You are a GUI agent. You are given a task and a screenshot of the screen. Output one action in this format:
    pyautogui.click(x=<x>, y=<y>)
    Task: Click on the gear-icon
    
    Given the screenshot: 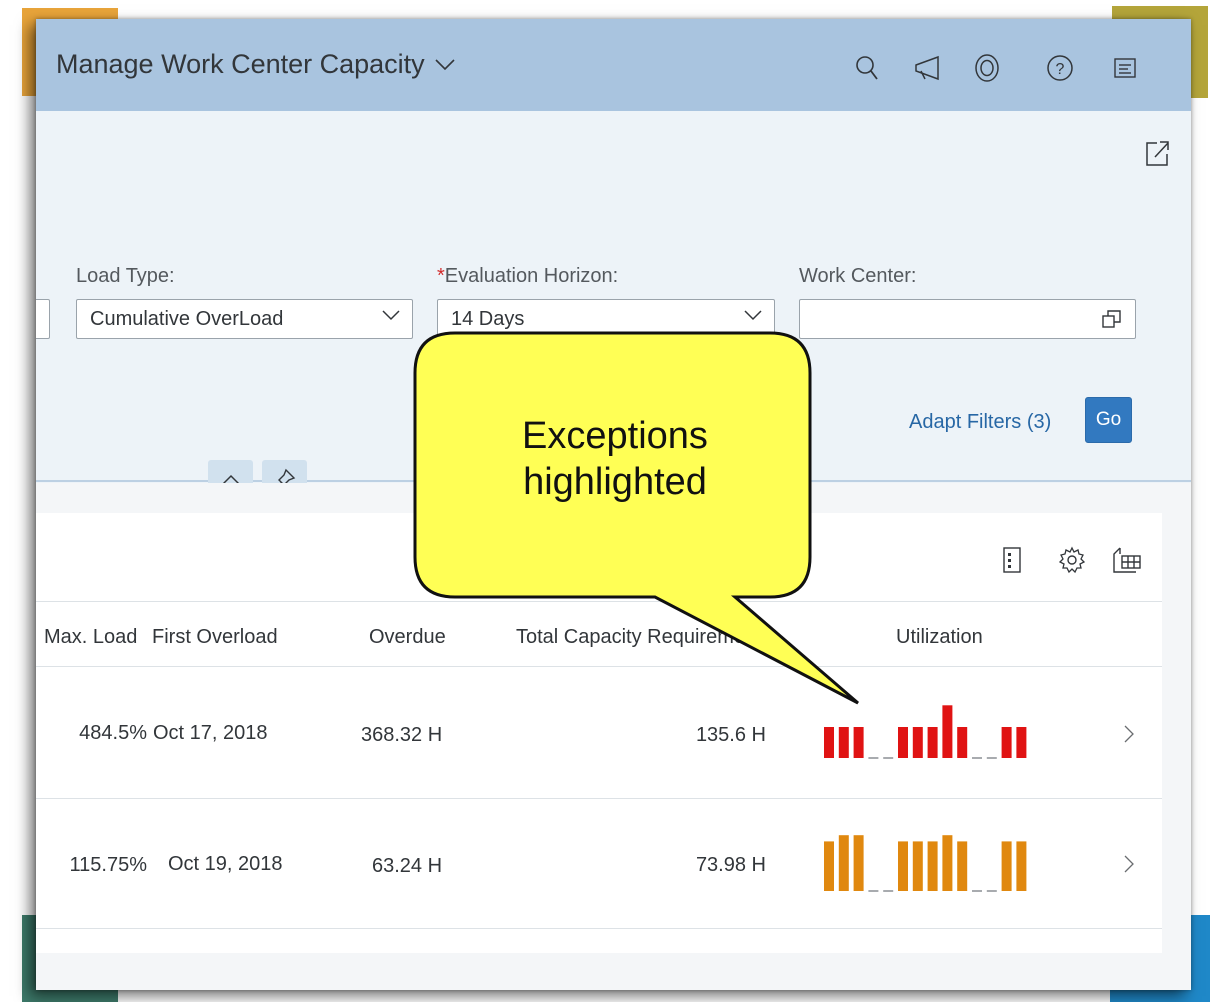 What is the action you would take?
    pyautogui.click(x=1072, y=560)
    